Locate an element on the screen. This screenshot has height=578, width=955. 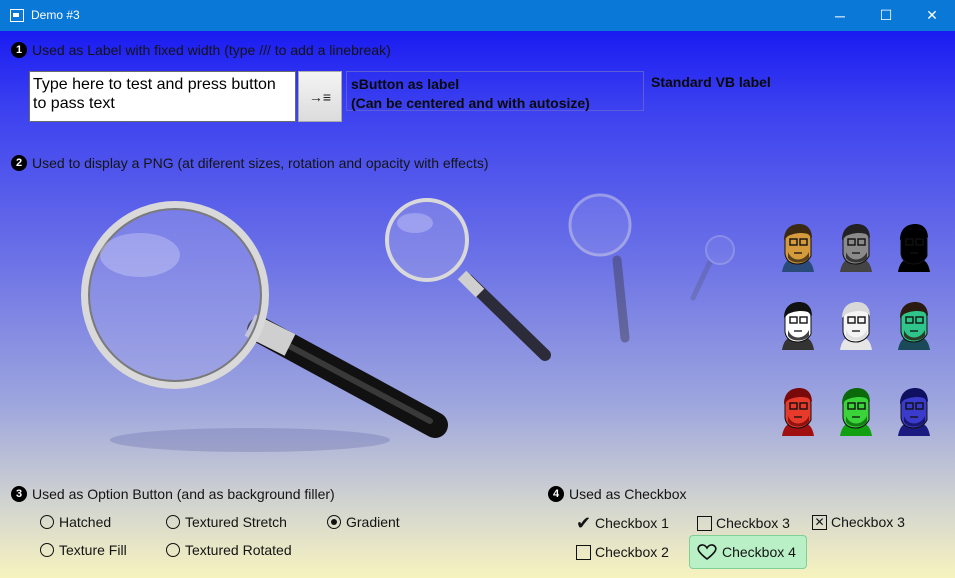
option-label: Textured Stretch is located at coordinates (236, 522).